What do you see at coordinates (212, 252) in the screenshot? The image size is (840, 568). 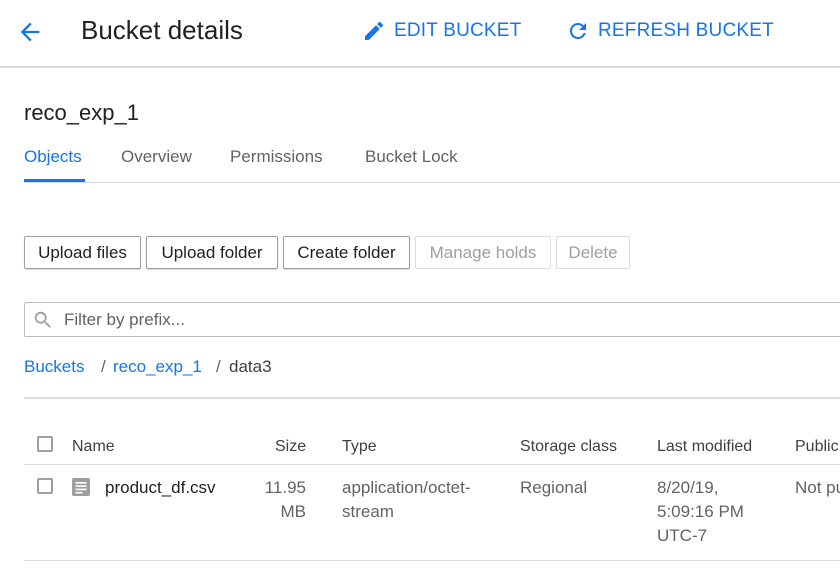 I see `upload-folder-button: Upload folder` at bounding box center [212, 252].